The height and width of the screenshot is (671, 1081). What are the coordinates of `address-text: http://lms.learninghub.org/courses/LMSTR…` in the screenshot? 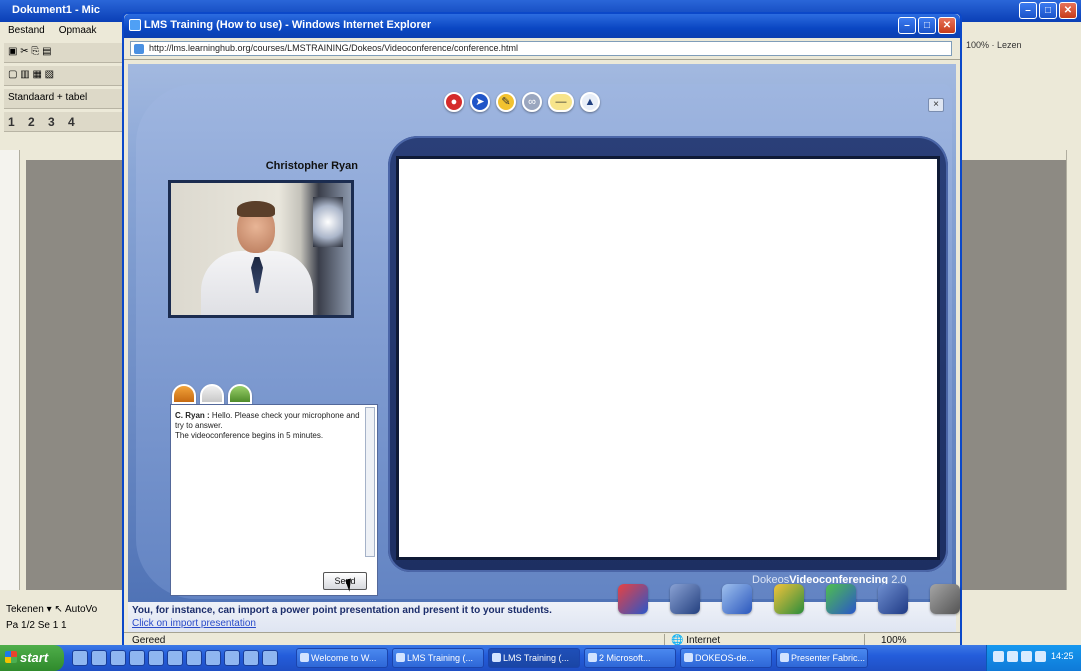 It's located at (334, 48).